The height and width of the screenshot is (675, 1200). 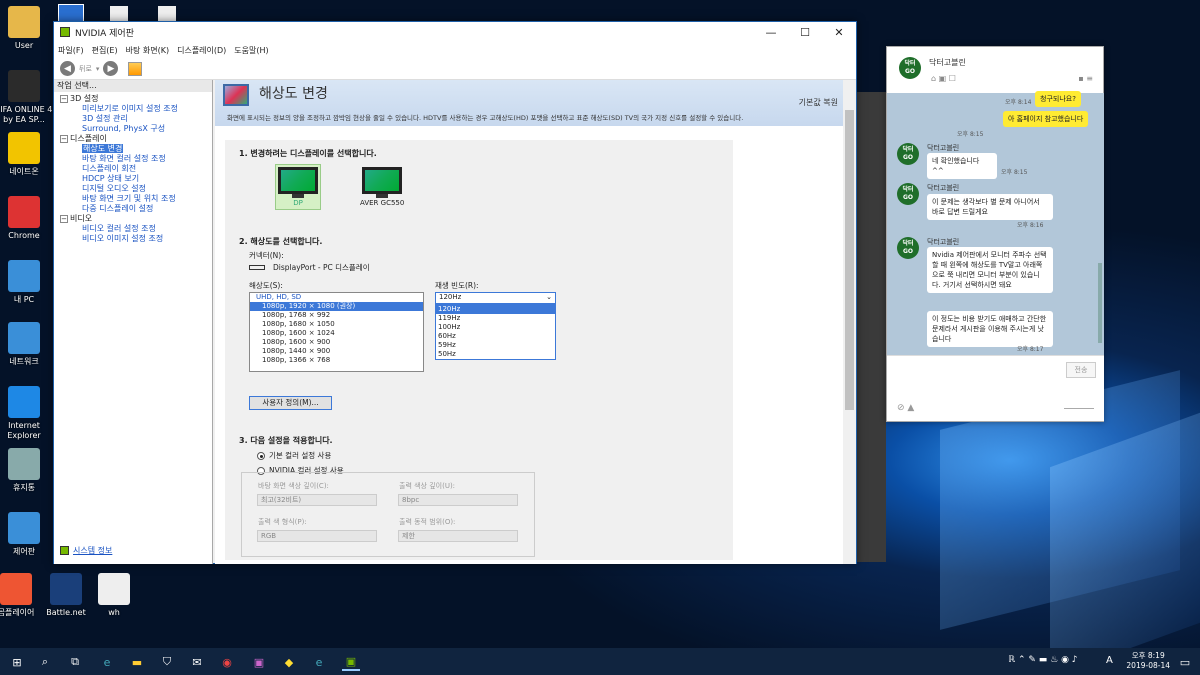 I want to click on kakaotalk-icon: ◆, so click(x=289, y=662).